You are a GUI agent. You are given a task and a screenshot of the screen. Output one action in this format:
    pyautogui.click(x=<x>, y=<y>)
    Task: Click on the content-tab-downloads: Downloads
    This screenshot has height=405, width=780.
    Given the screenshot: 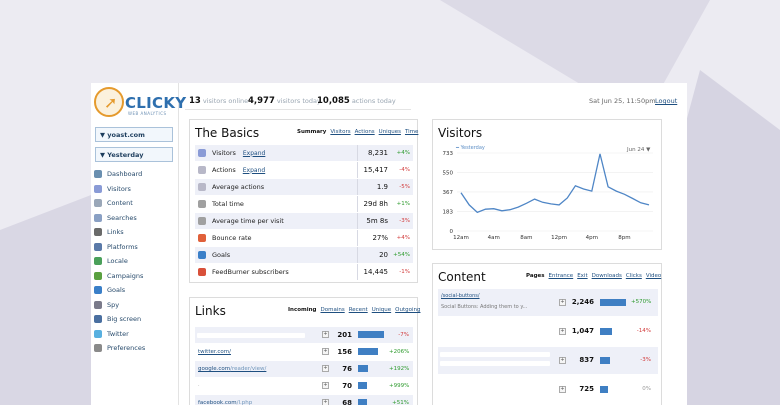 What is the action you would take?
    pyautogui.click(x=607, y=276)
    